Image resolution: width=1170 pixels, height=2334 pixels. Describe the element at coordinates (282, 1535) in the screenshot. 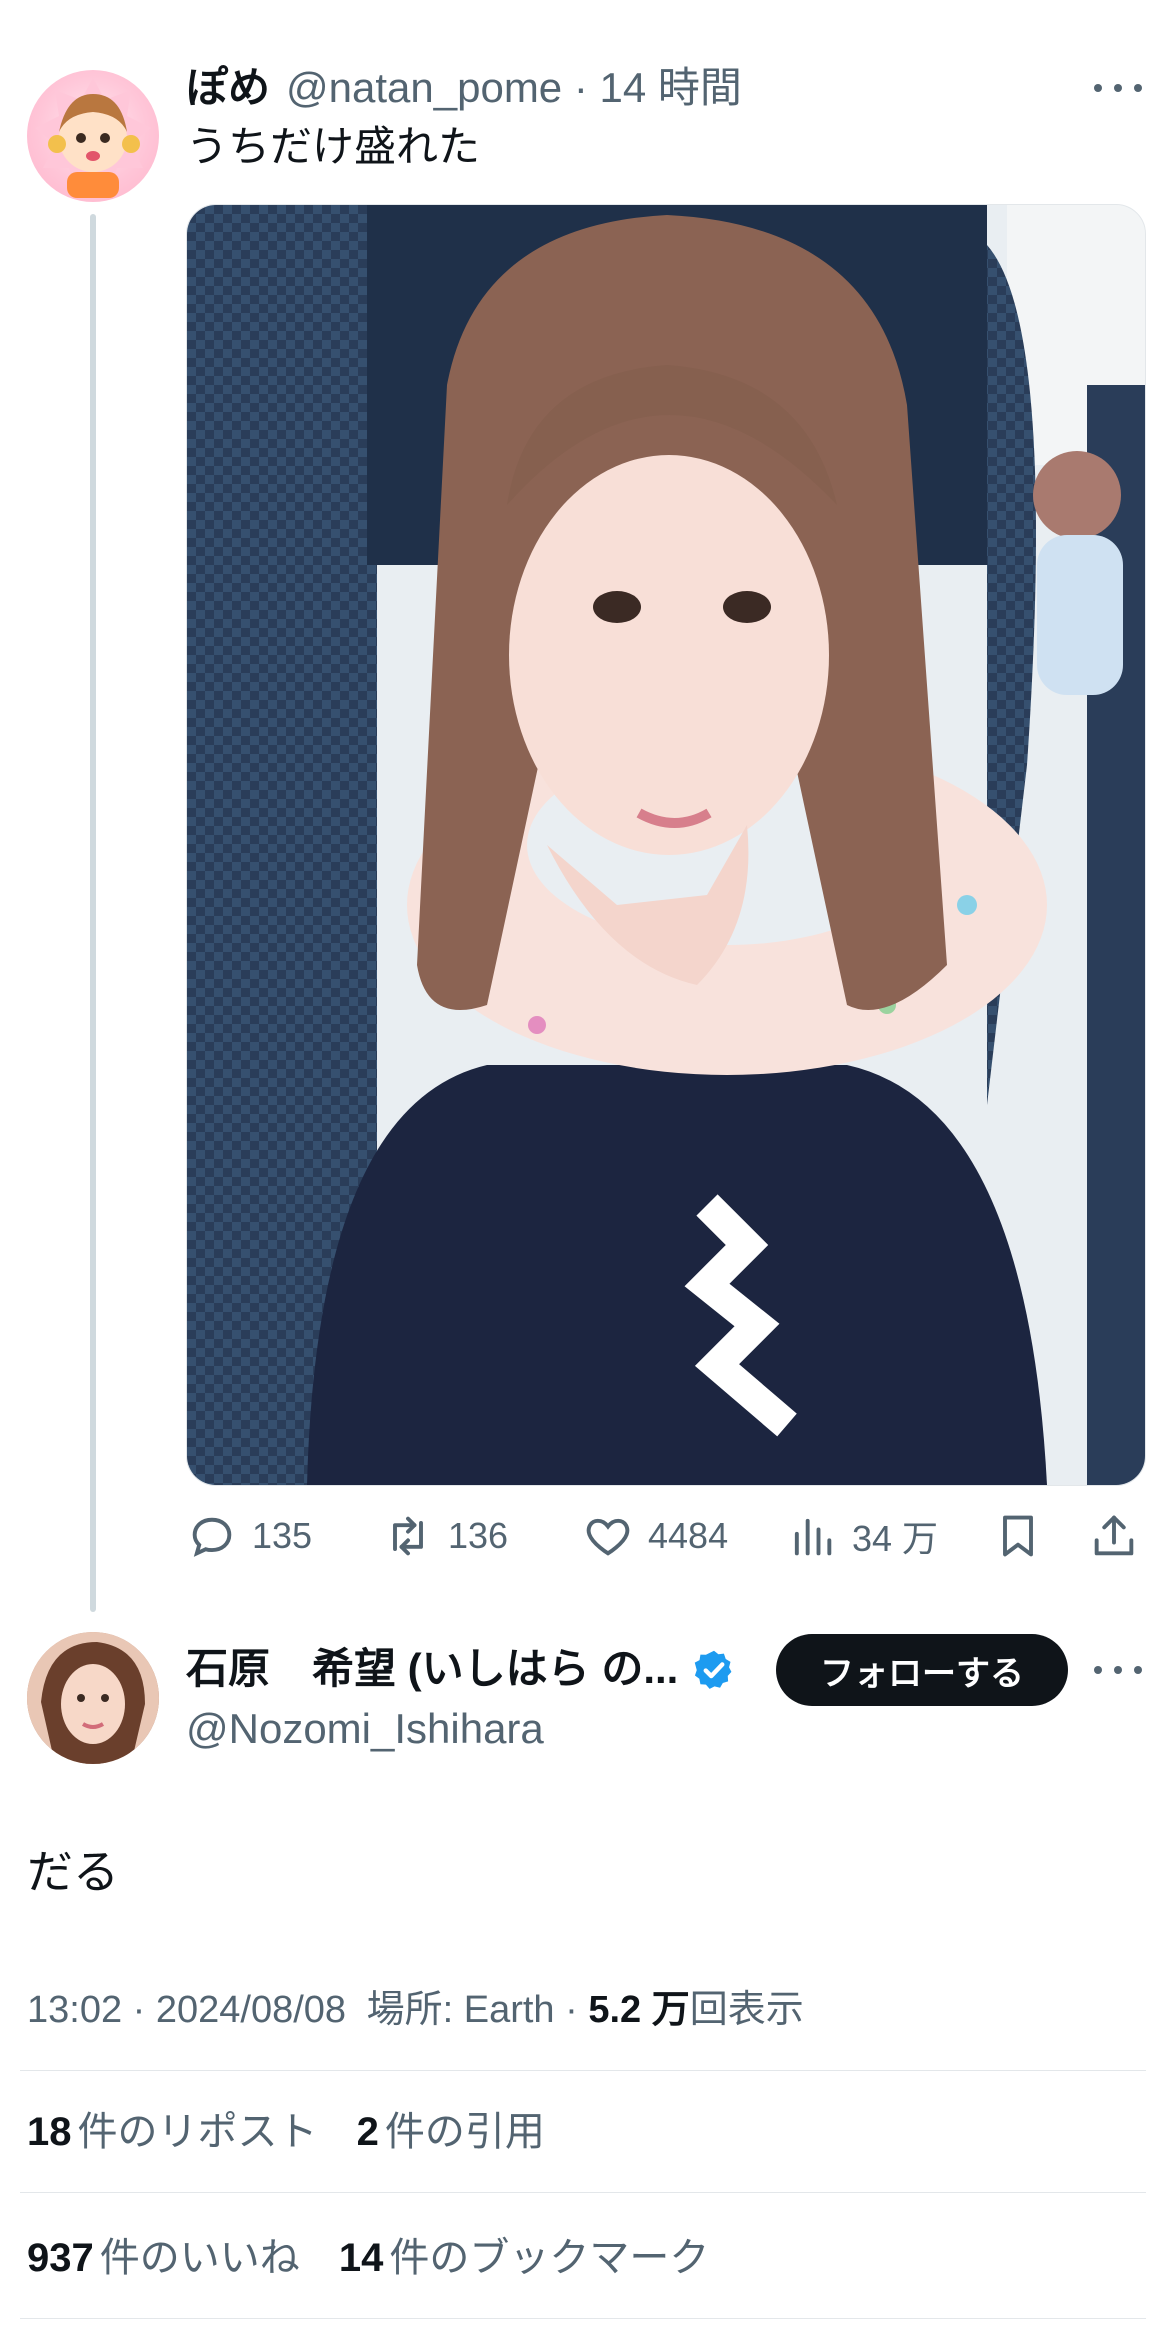

I see `reply-count: 135` at that location.